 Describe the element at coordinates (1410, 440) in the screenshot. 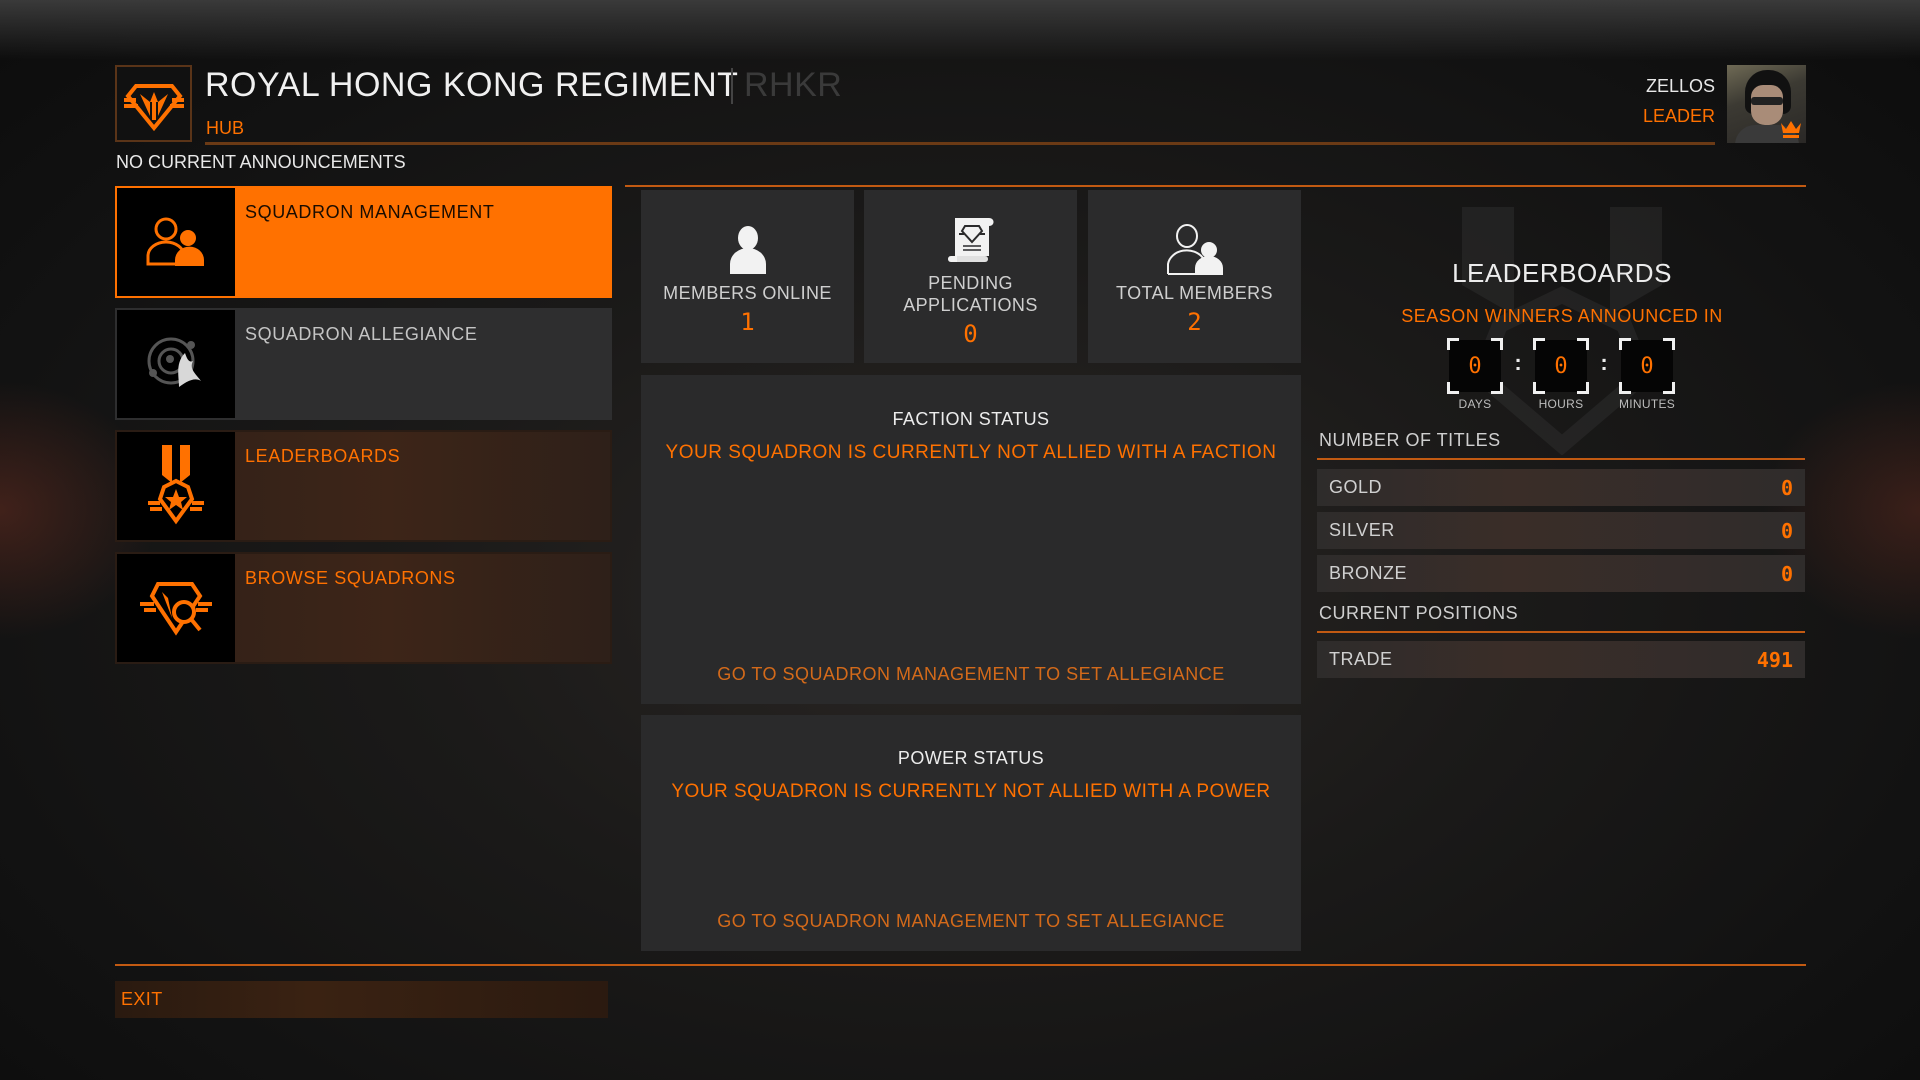

I see `titles-heading: NUMBER OF TITLES` at that location.